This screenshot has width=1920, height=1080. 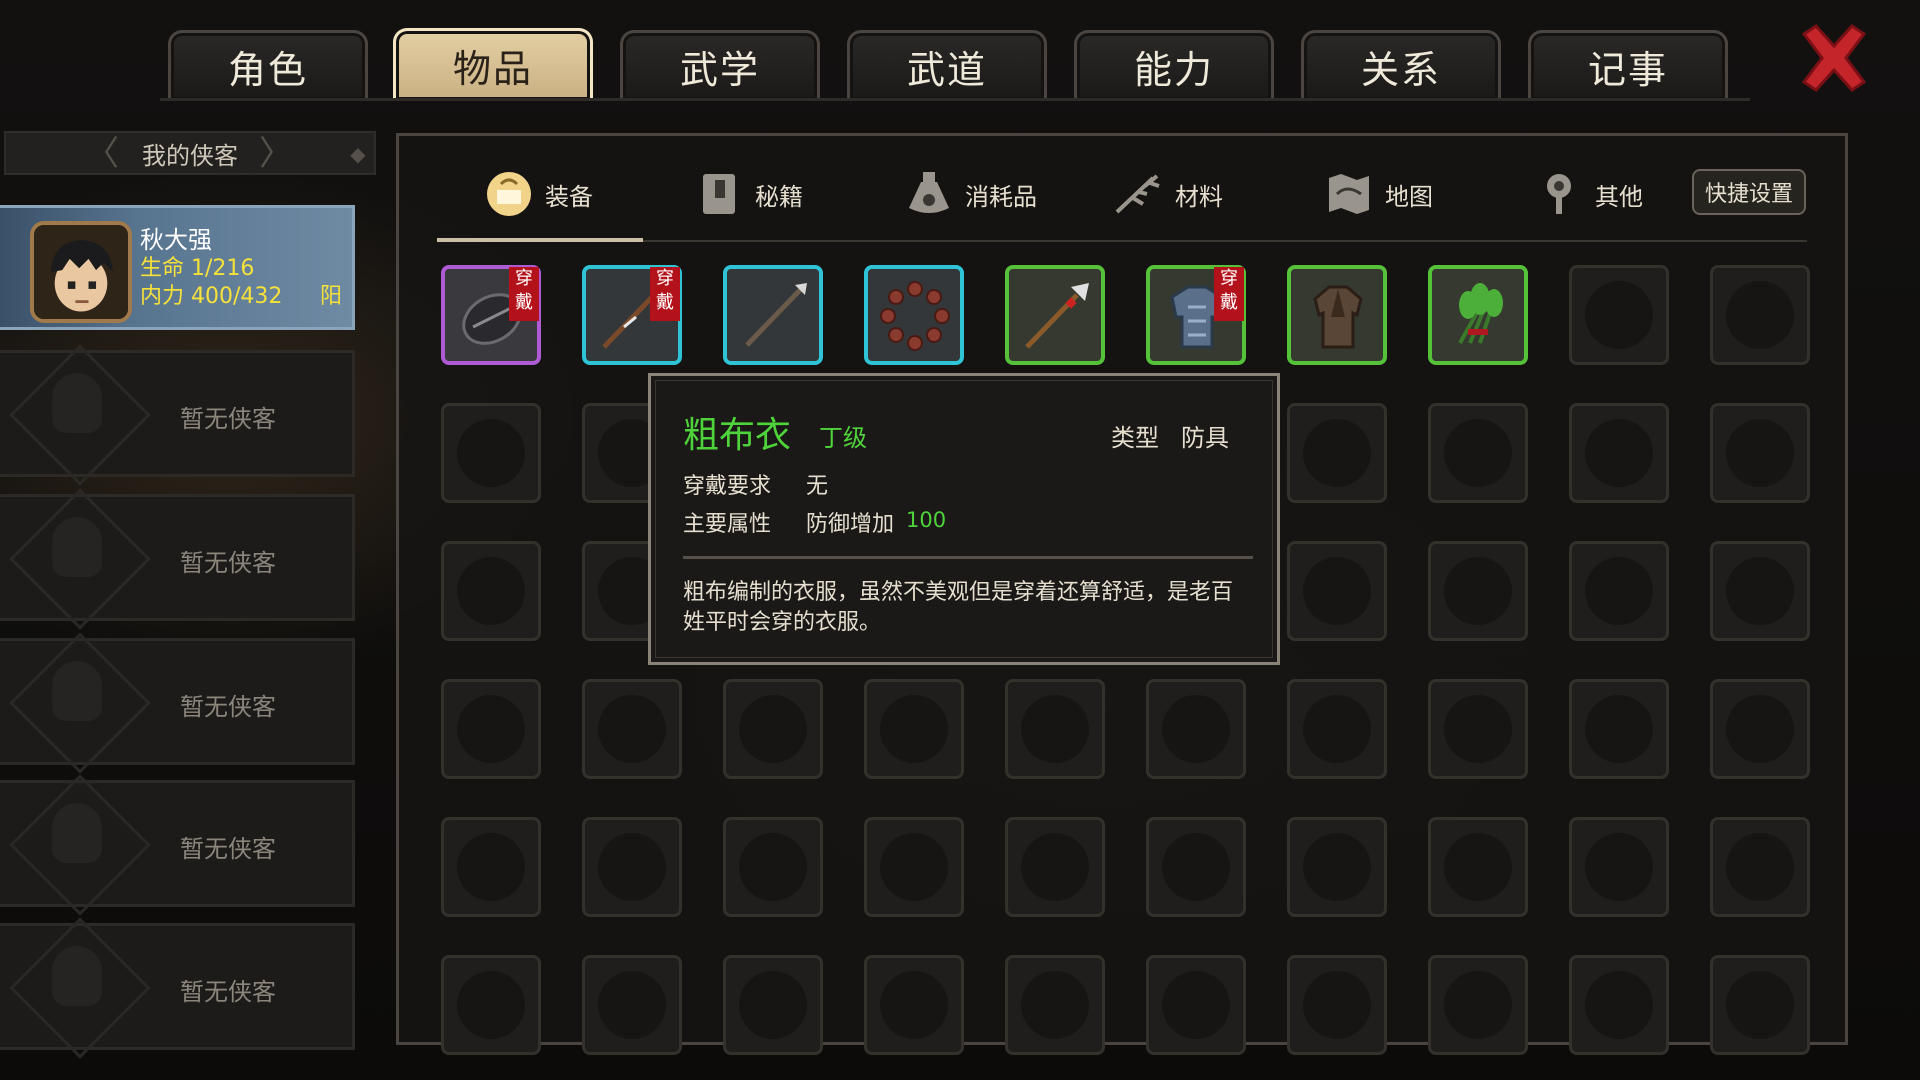 What do you see at coordinates (779, 196) in the screenshot?
I see `category-label: 秘籍` at bounding box center [779, 196].